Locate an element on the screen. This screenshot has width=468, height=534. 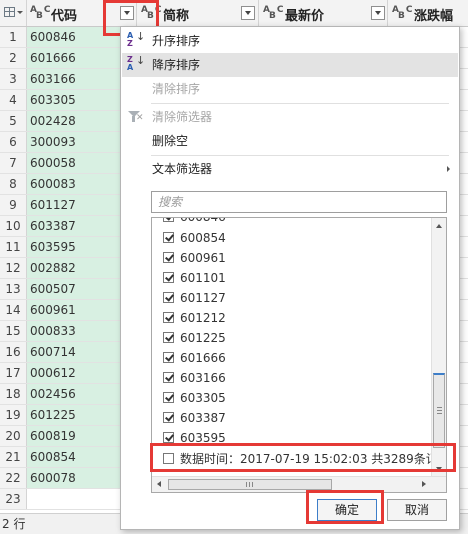
code-cell: 601127 is located at coordinates (74, 205).